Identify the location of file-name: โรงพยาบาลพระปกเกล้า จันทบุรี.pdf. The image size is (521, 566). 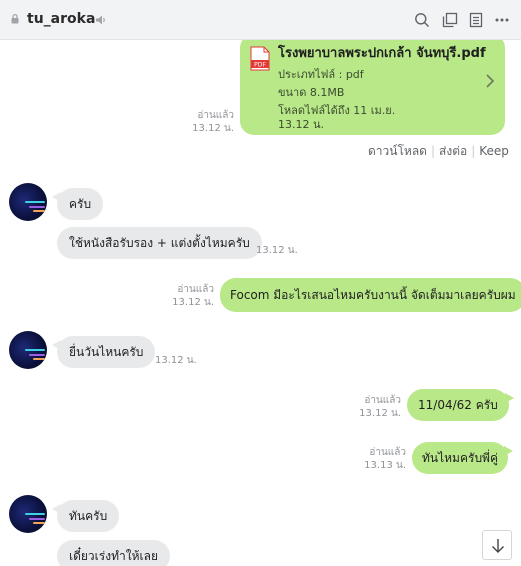
(382, 53).